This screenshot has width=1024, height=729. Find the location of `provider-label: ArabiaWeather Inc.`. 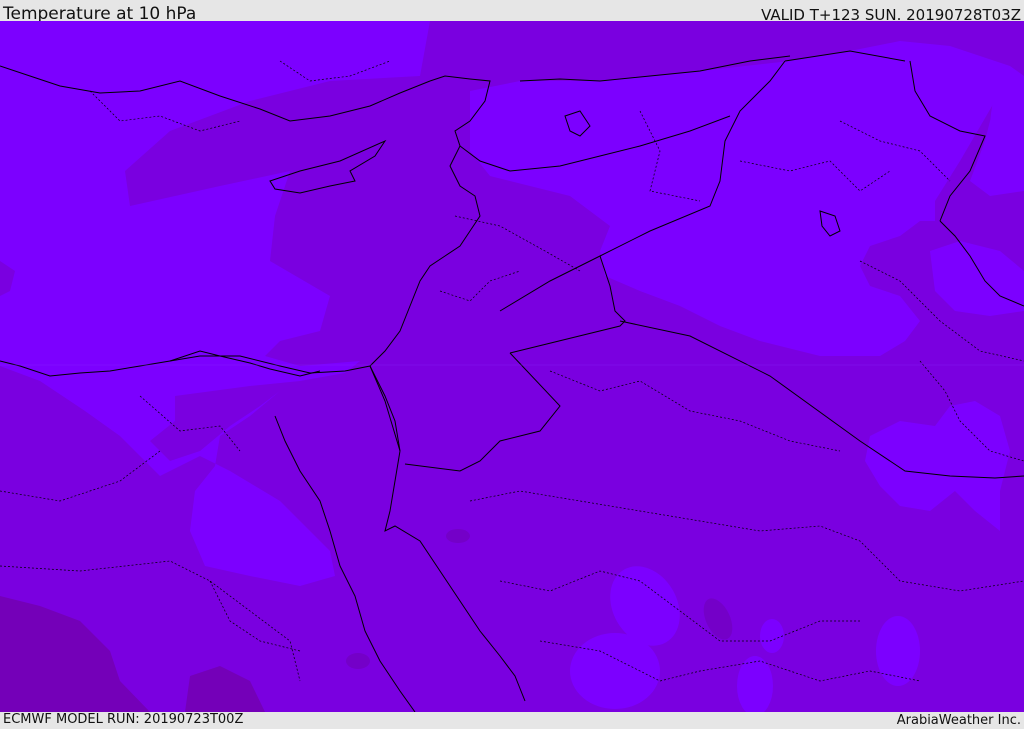

provider-label: ArabiaWeather Inc. is located at coordinates (958, 720).